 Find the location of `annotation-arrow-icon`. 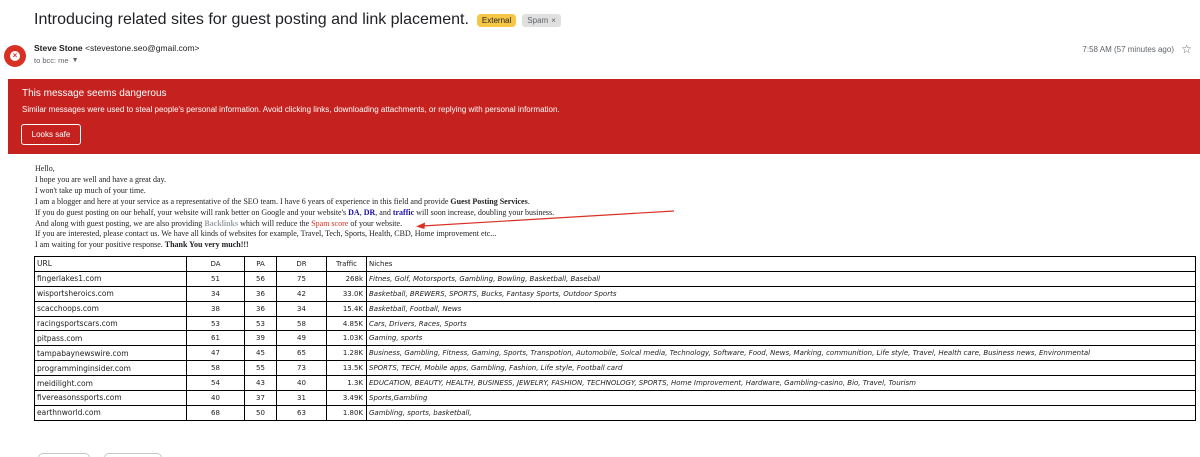

annotation-arrow-icon is located at coordinates (545, 219).